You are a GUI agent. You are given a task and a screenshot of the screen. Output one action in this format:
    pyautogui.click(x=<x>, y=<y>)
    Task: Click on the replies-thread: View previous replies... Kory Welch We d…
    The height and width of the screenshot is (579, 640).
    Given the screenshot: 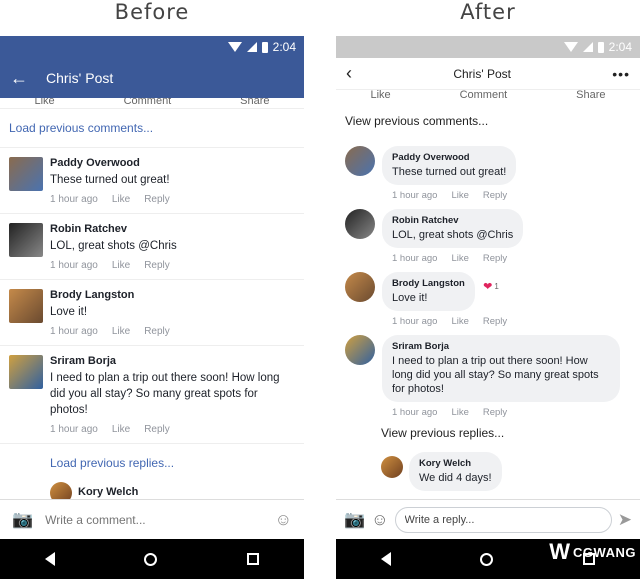 What is the action you would take?
    pyautogui.click(x=488, y=457)
    